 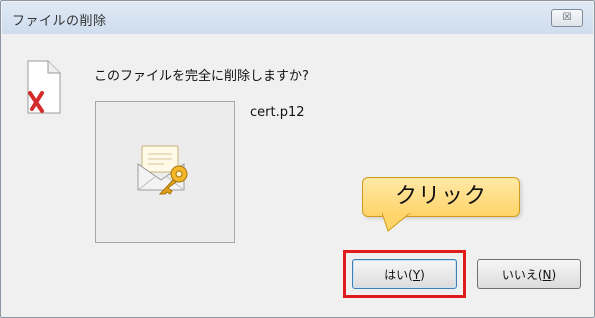 I want to click on no-label: いいえ(, so click(x=522, y=275).